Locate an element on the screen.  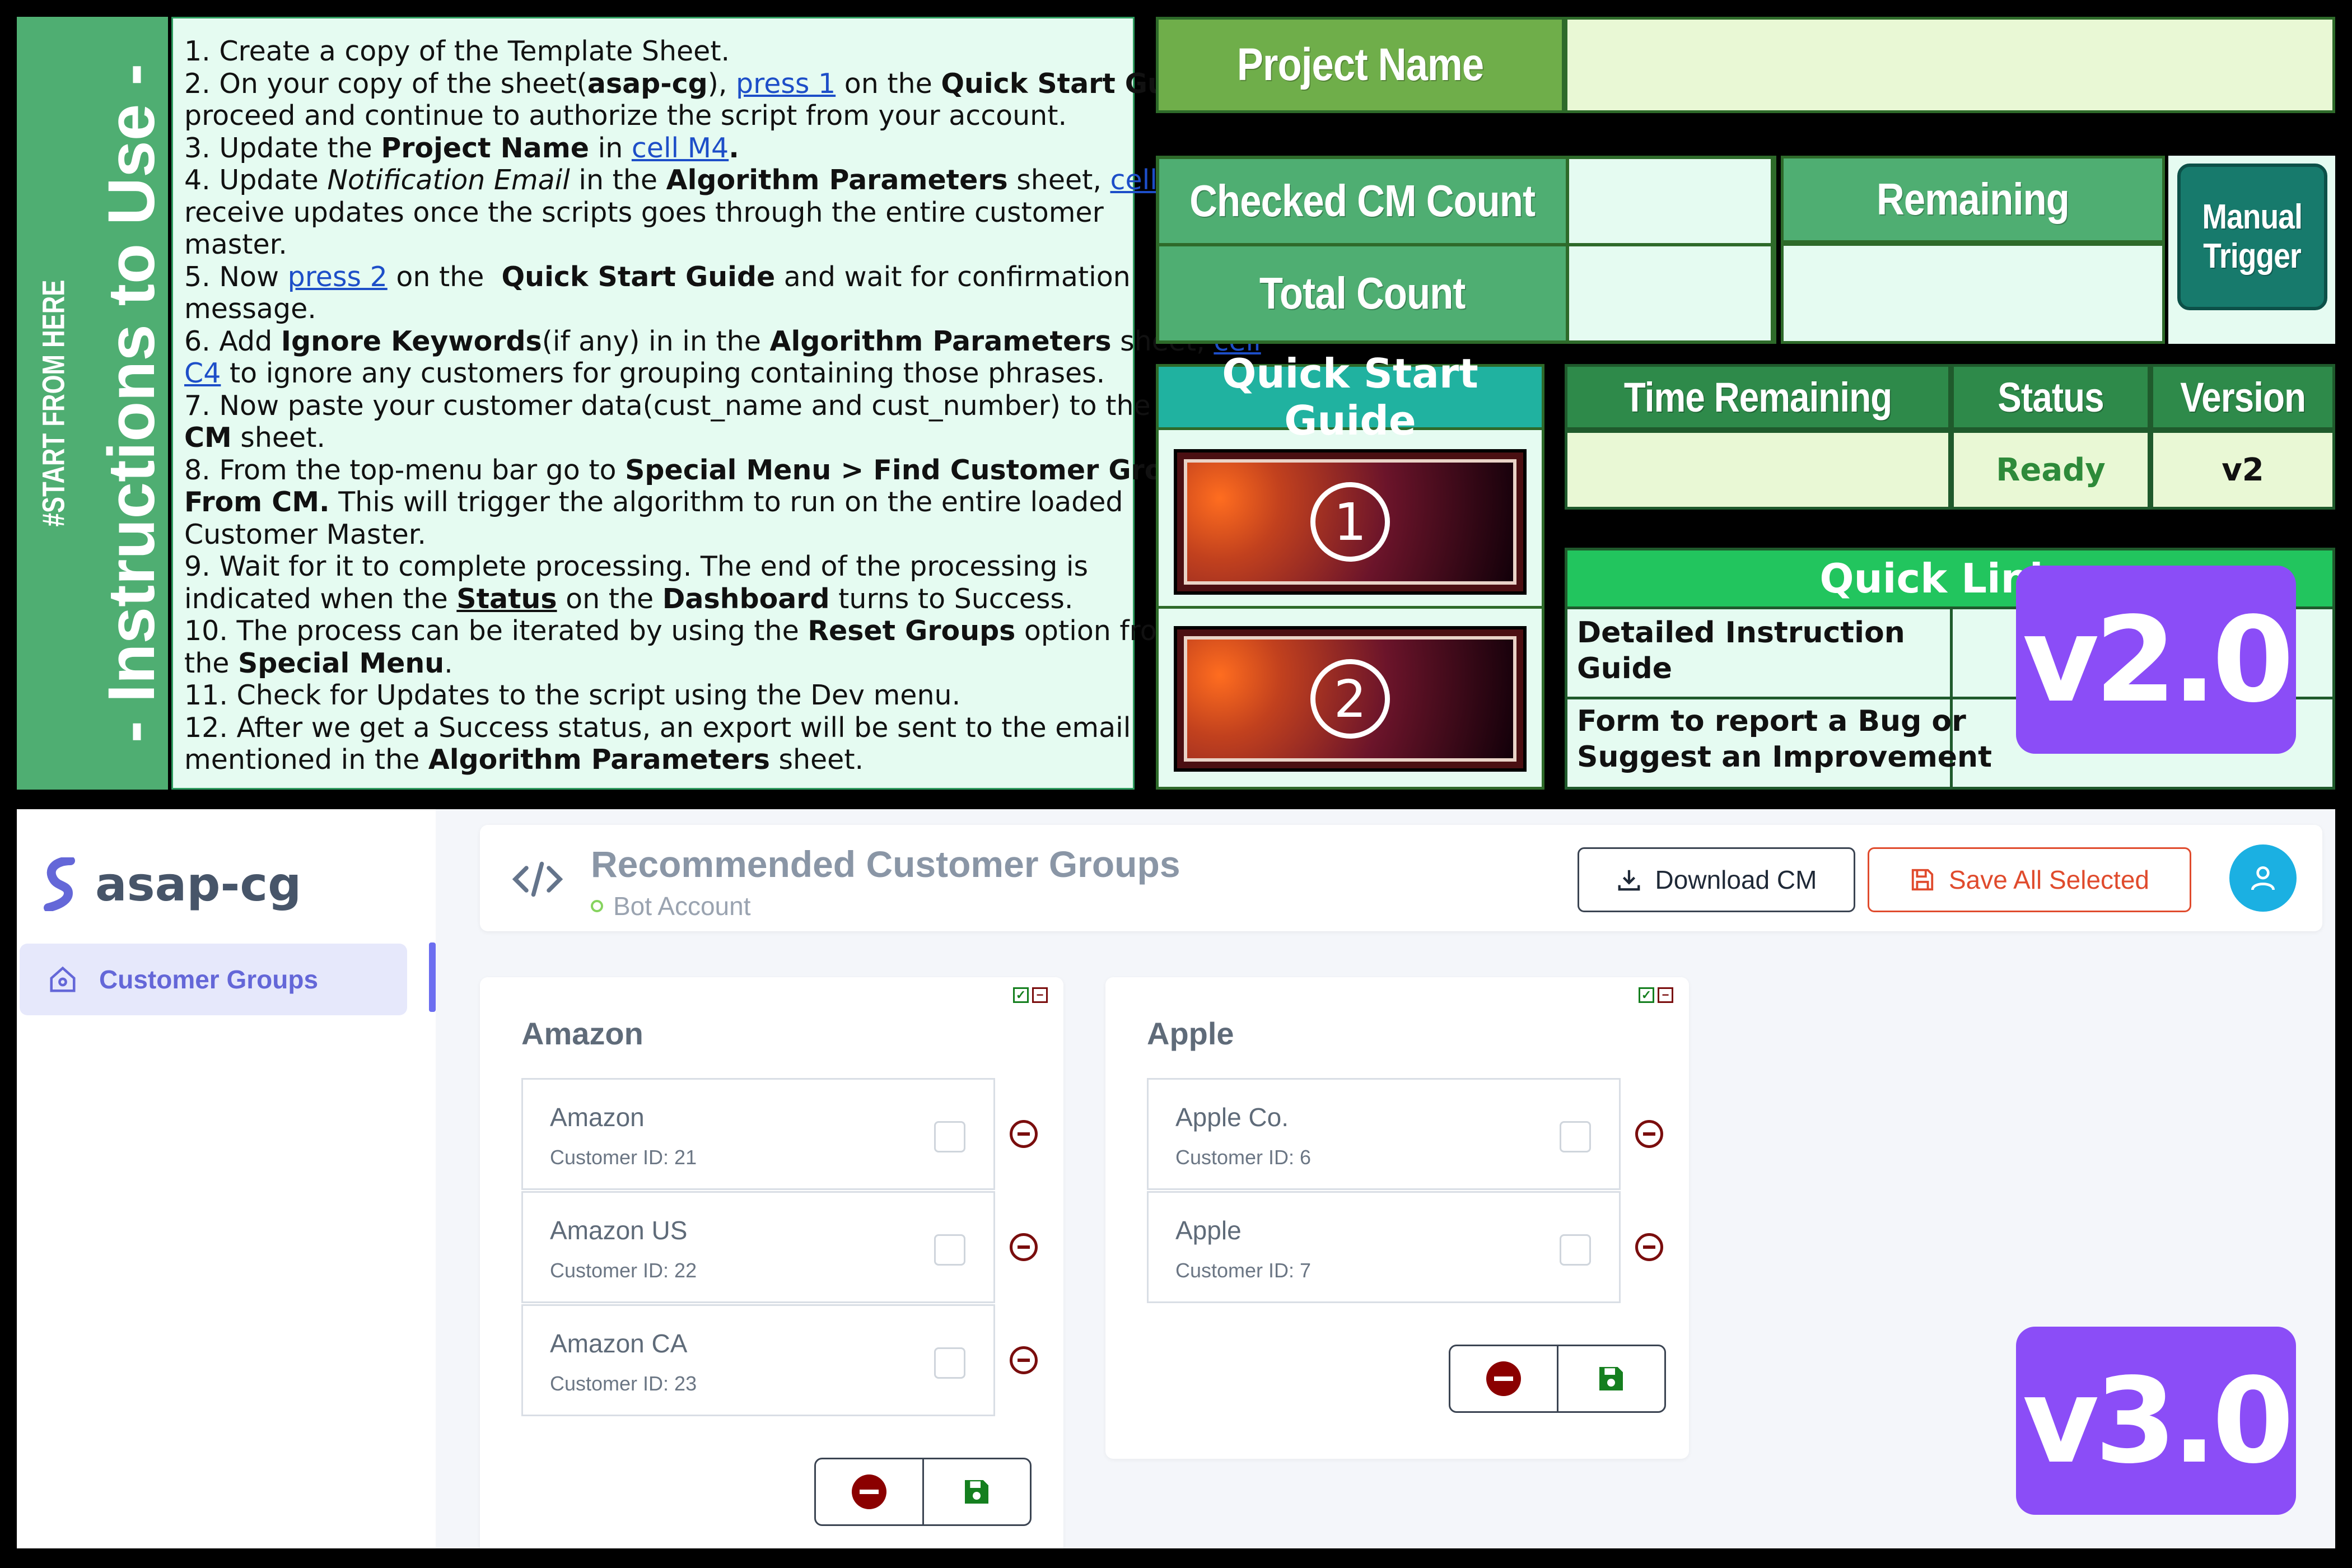
download-cm-button: Download CM is located at coordinates (1717, 880).